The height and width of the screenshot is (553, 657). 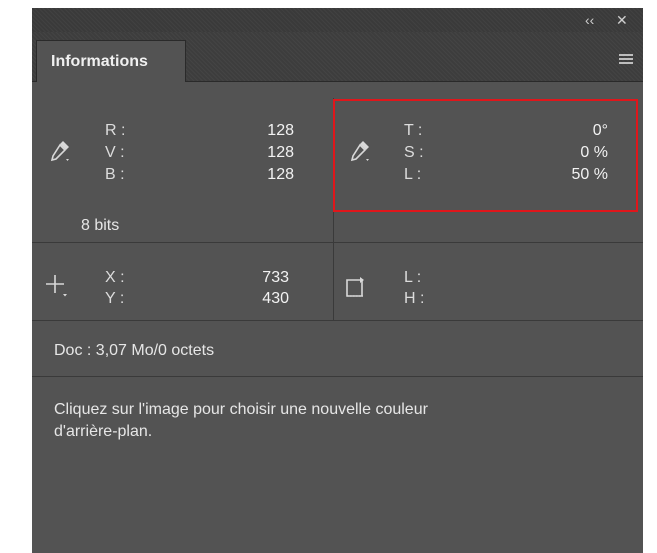 I want to click on value-b: 128, so click(x=280, y=174).